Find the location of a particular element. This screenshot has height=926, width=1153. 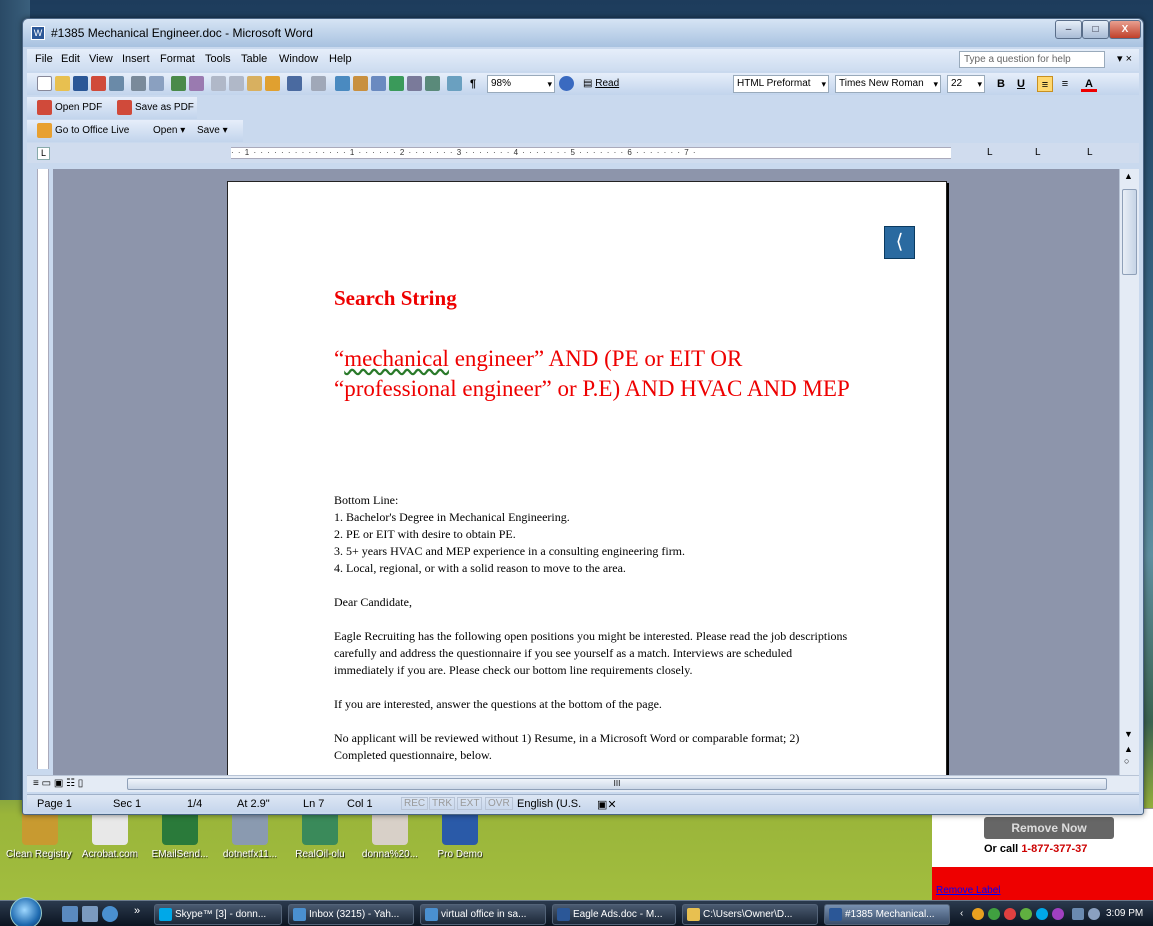

tab-selector: L is located at coordinates (43, 153).